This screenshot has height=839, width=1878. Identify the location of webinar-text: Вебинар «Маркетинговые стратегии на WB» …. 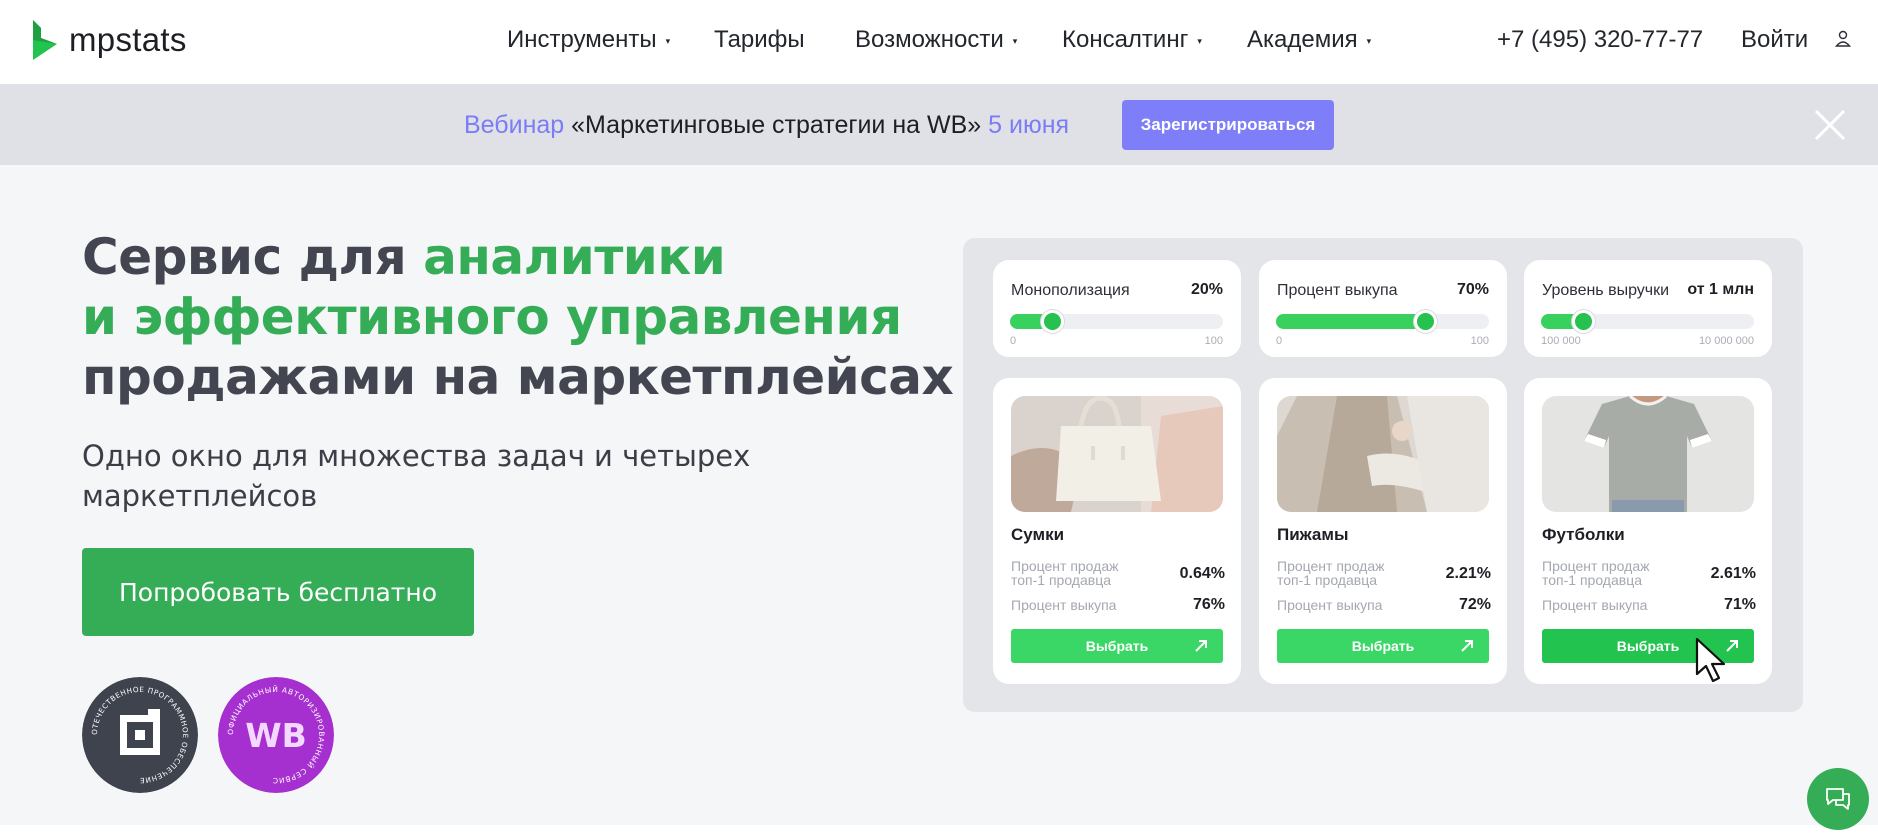
(766, 125).